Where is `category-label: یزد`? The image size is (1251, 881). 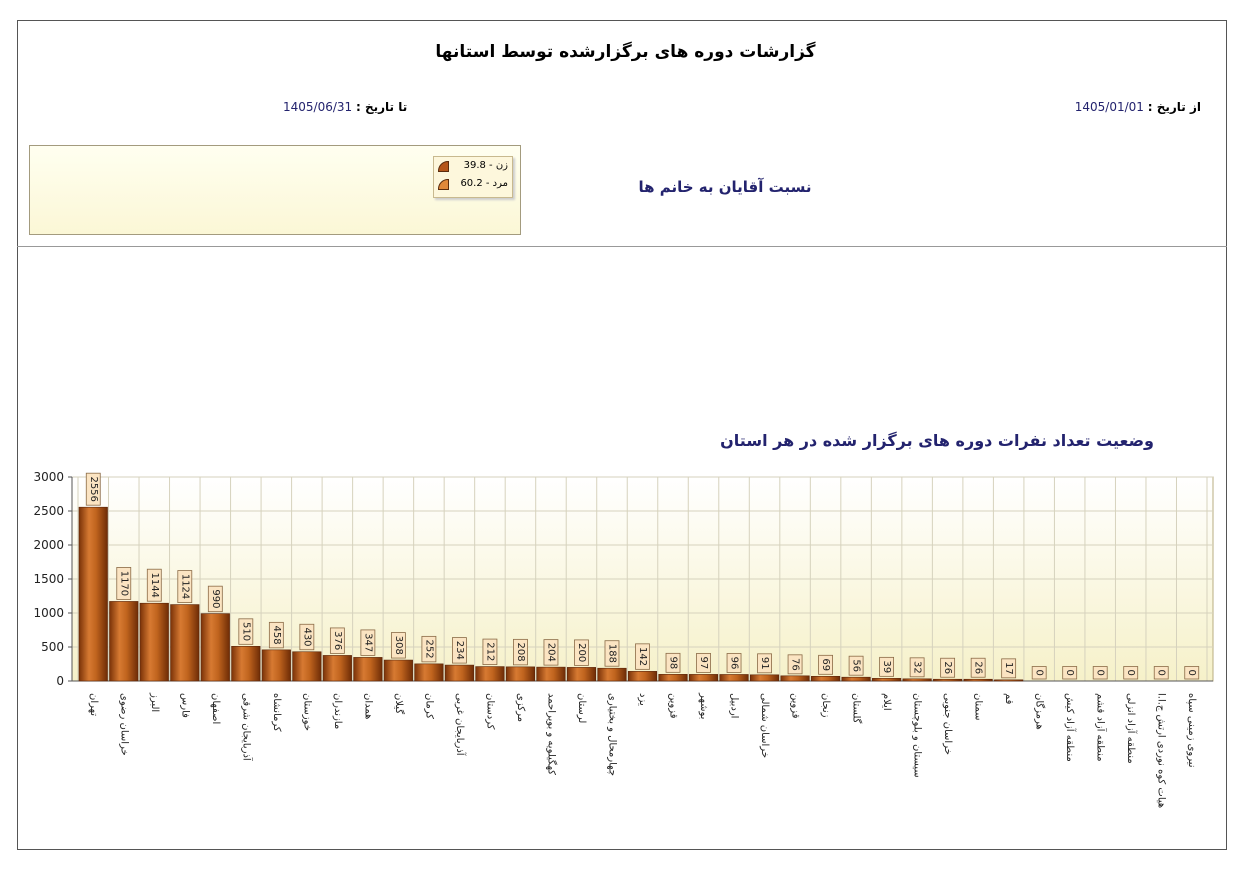 category-label: یزد is located at coordinates (642, 699).